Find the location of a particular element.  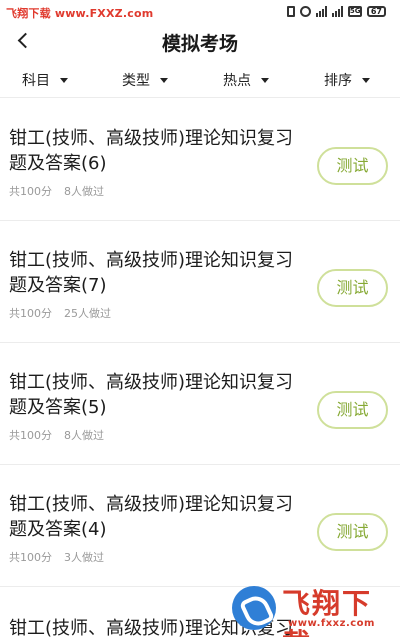

filter-label: 热点 is located at coordinates (237, 81).